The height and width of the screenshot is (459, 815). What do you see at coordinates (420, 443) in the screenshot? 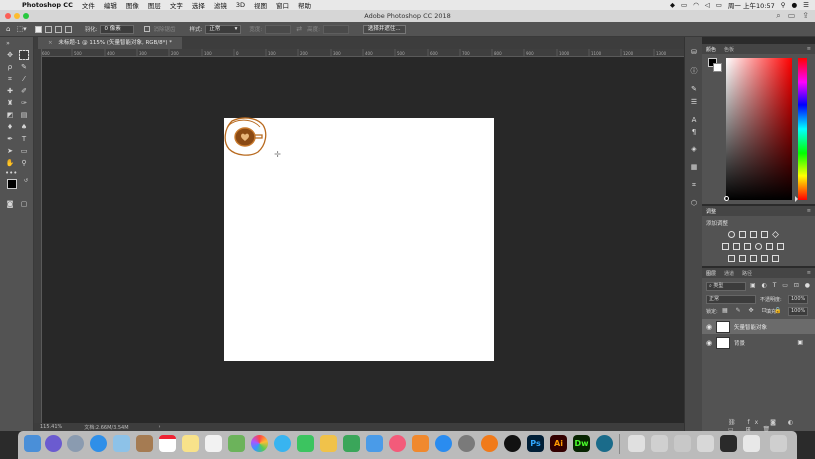
I see `books-icon` at bounding box center [420, 443].